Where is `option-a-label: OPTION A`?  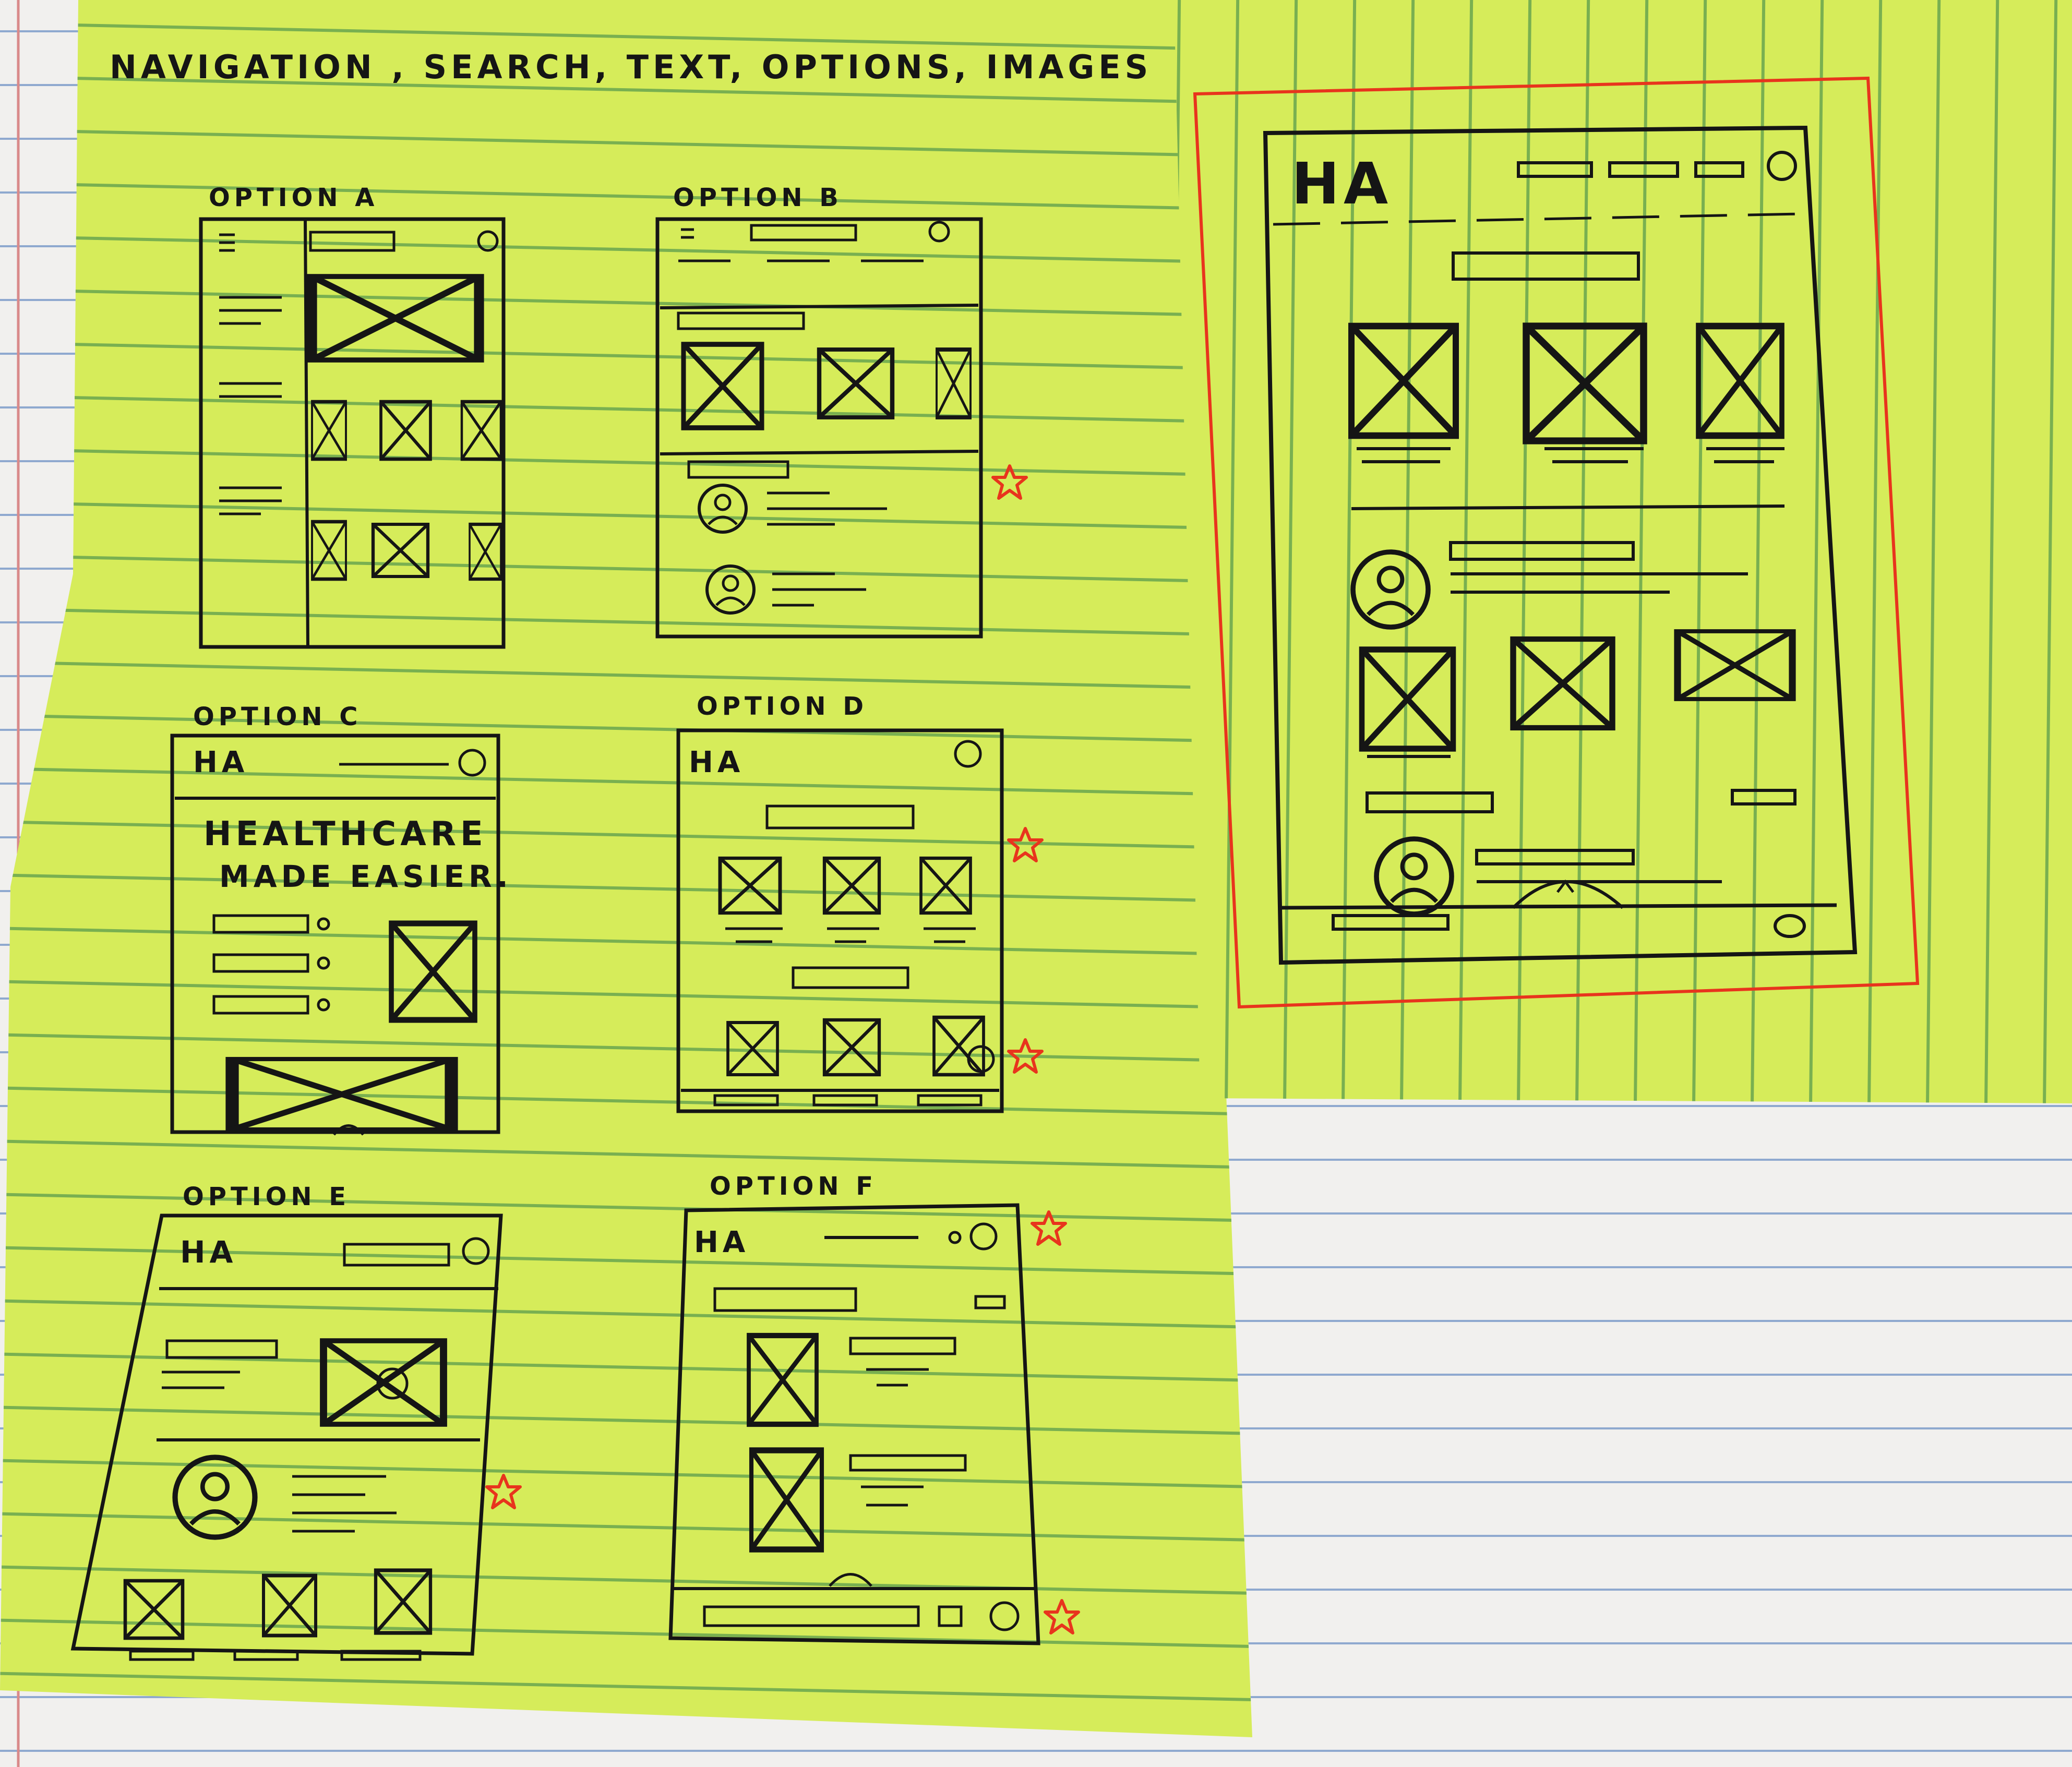 option-a-label: OPTION A is located at coordinates (293, 197).